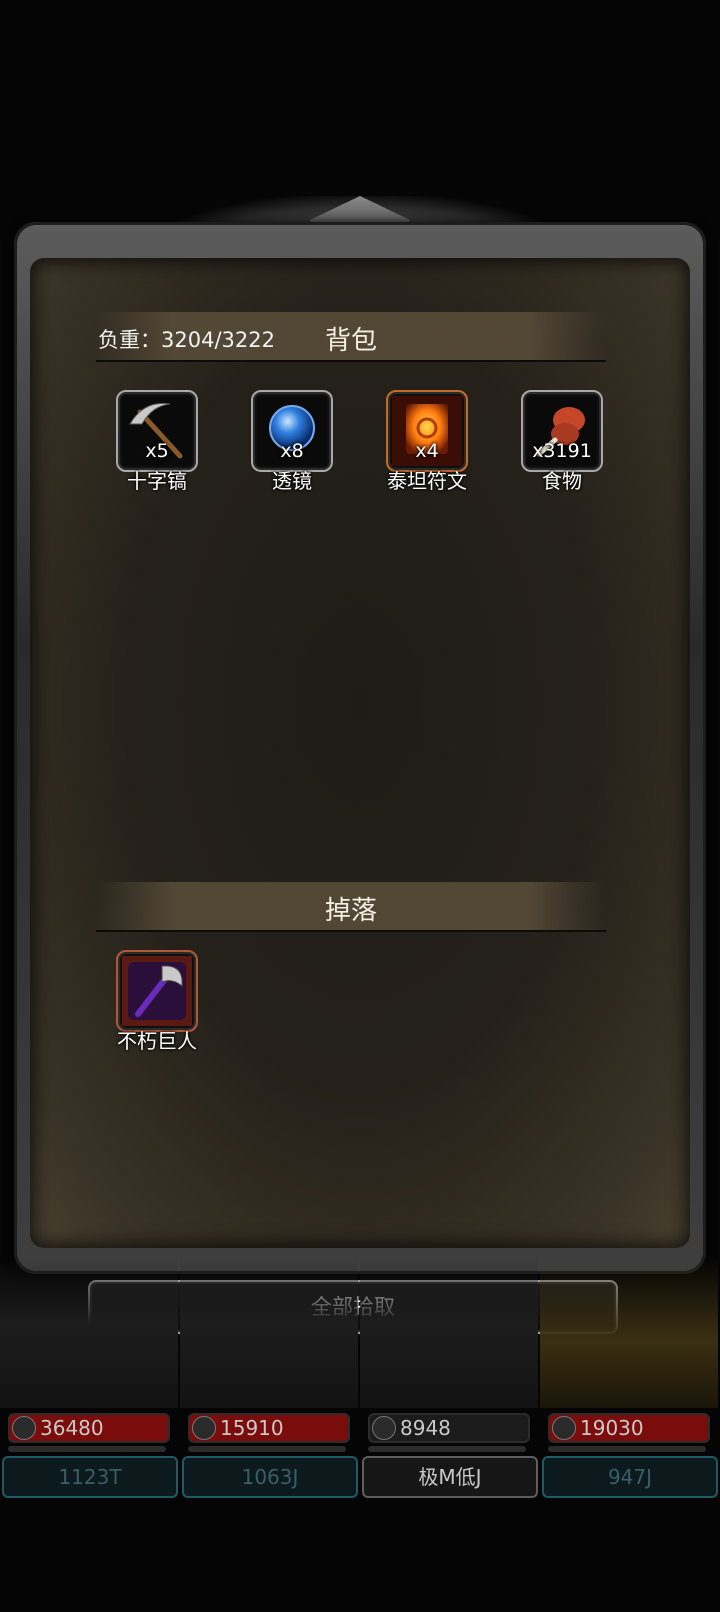 This screenshot has height=1612, width=720. What do you see at coordinates (292, 451) in the screenshot?
I see `item-count: x8` at bounding box center [292, 451].